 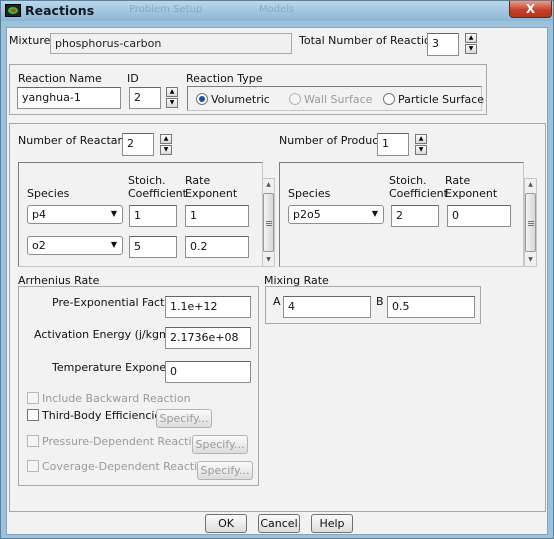 I want to click on reactants-scrollbar: ▲ ▼, so click(x=268, y=222).